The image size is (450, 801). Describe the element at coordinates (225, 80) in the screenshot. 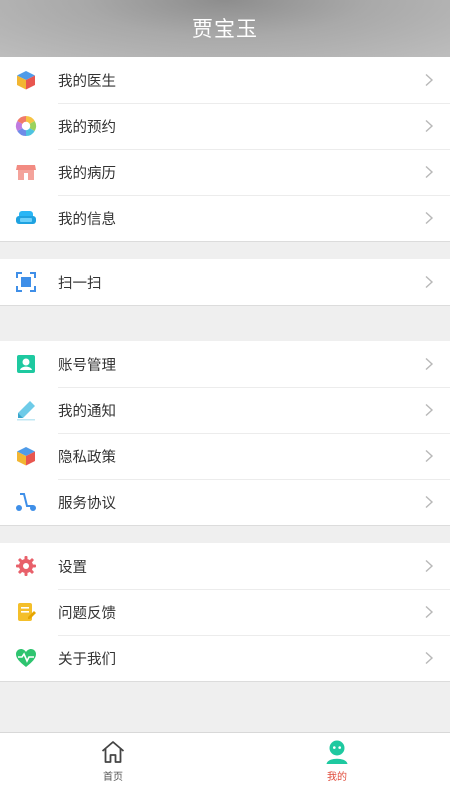

I see `menu-item-my-doctor: 我的医生` at that location.